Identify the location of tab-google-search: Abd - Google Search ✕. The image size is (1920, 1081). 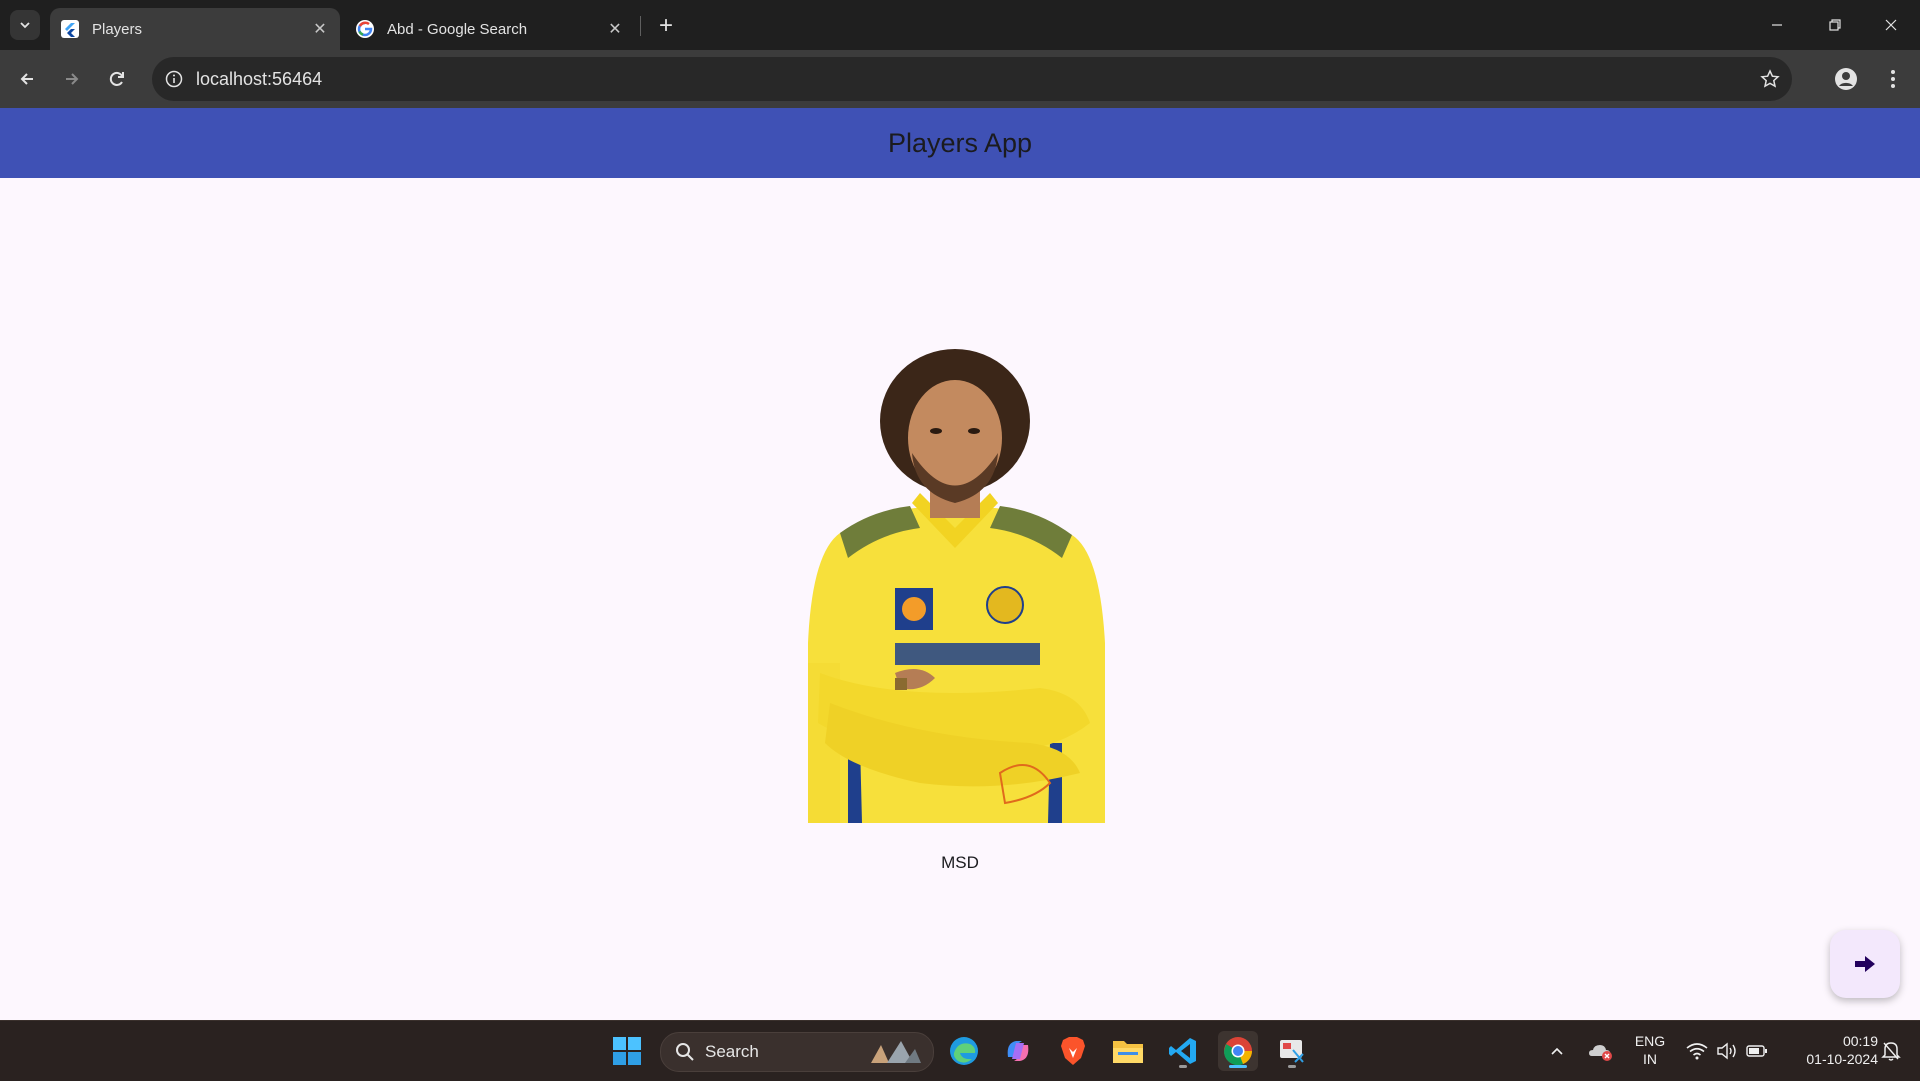
(490, 29).